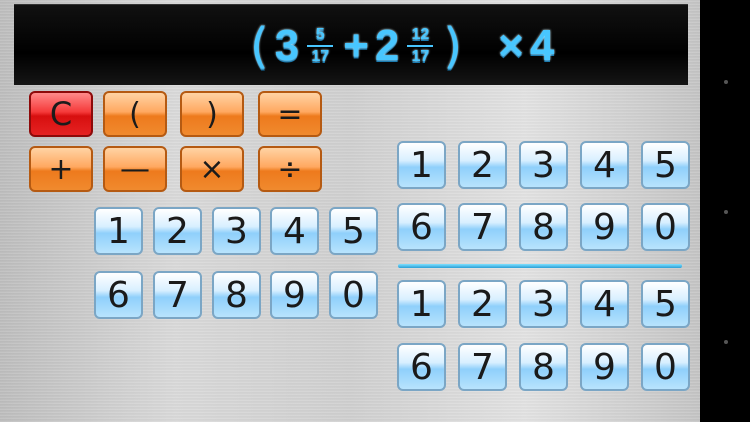  What do you see at coordinates (453, 46) in the screenshot?
I see `expr-close-paren: )` at bounding box center [453, 46].